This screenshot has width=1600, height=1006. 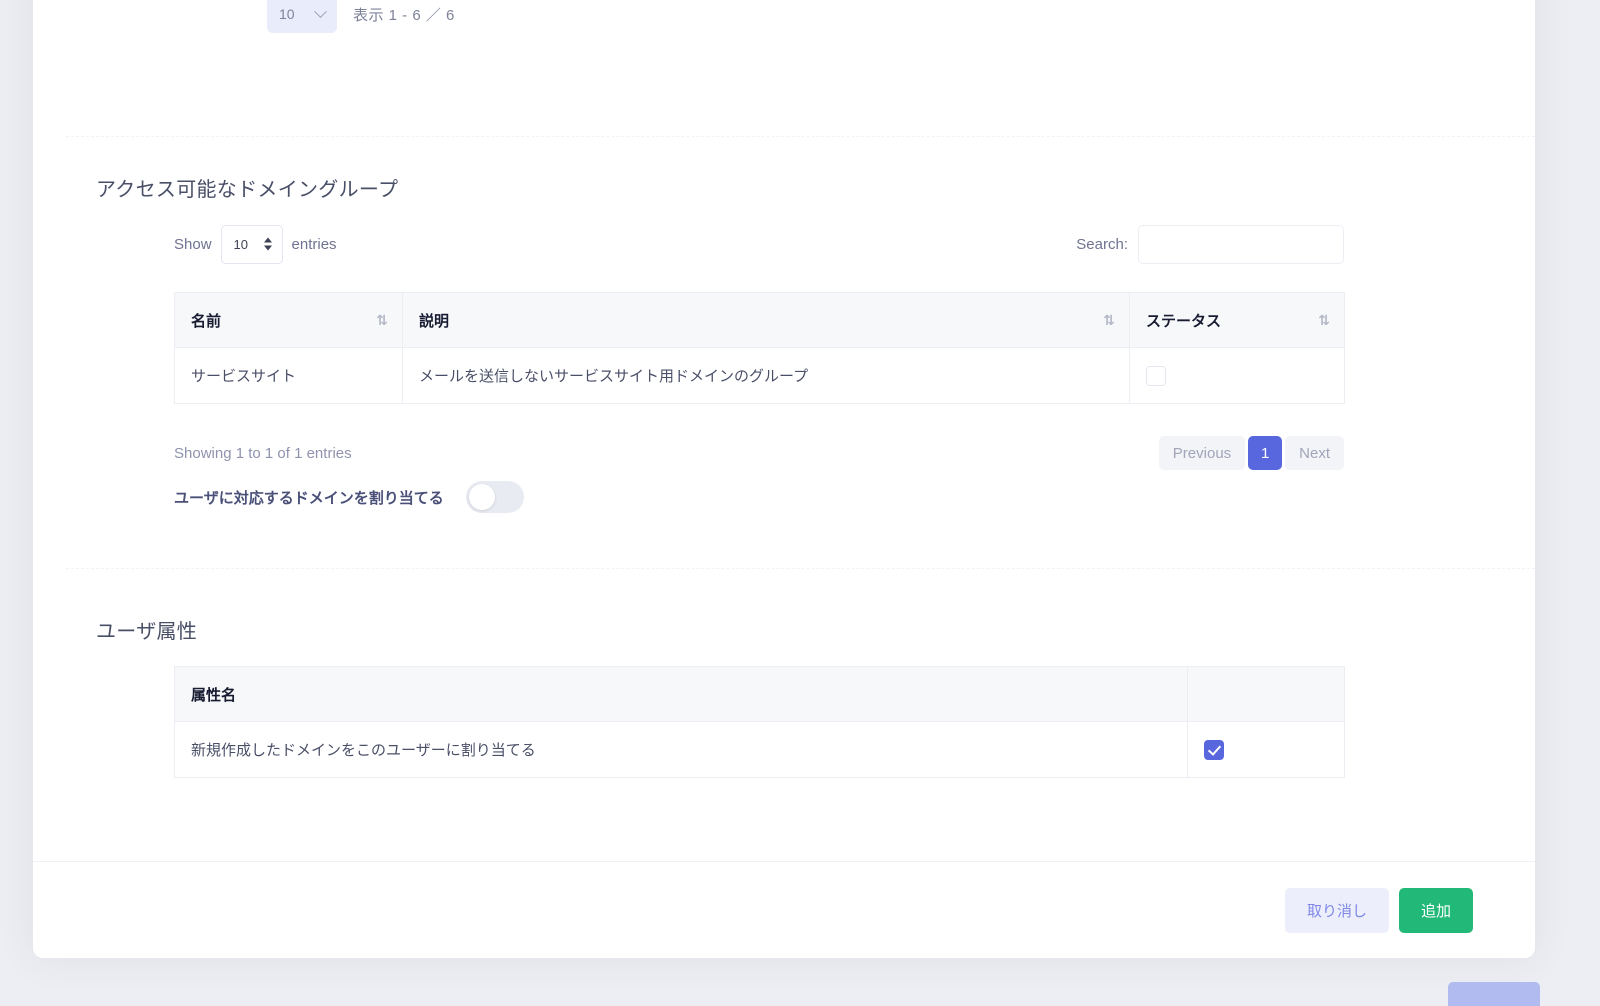 I want to click on group-status-cell, so click(x=1237, y=376).